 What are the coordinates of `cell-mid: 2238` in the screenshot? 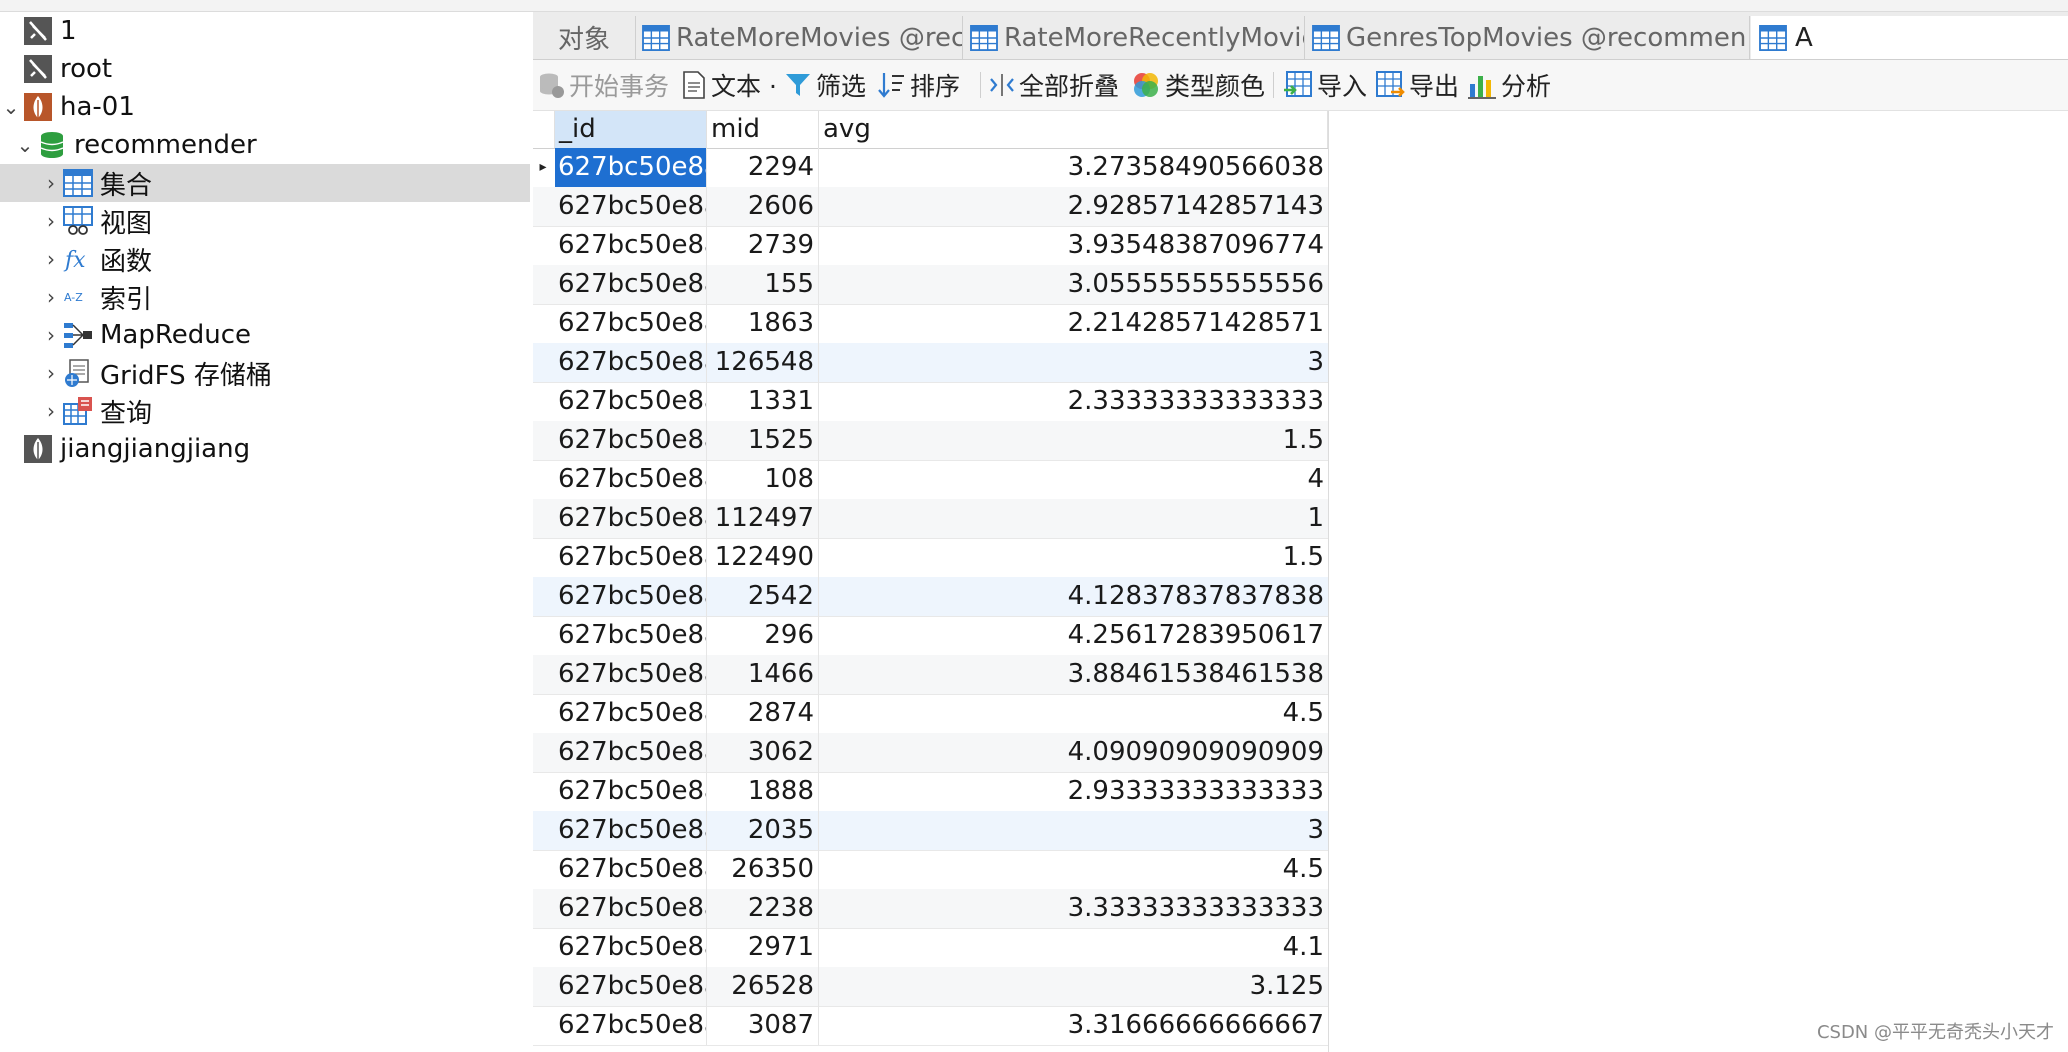 It's located at (763, 908).